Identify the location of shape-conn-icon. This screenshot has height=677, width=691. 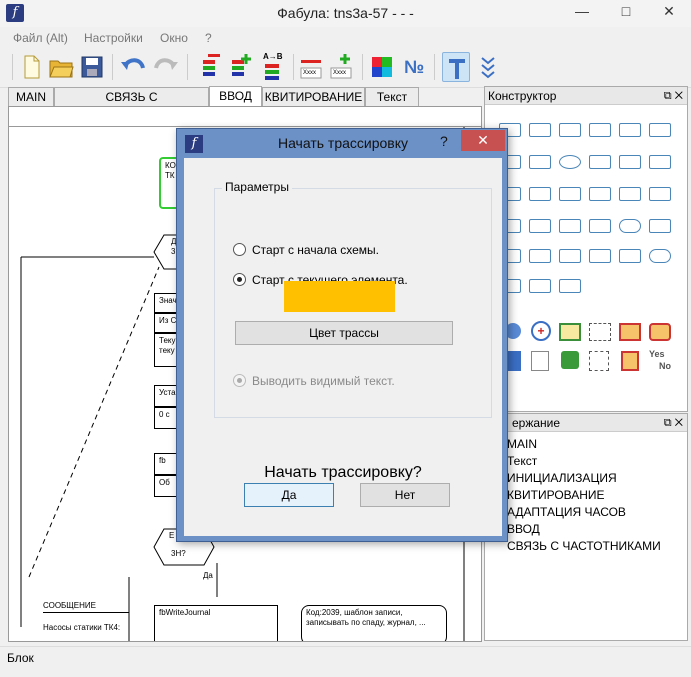
(630, 256).